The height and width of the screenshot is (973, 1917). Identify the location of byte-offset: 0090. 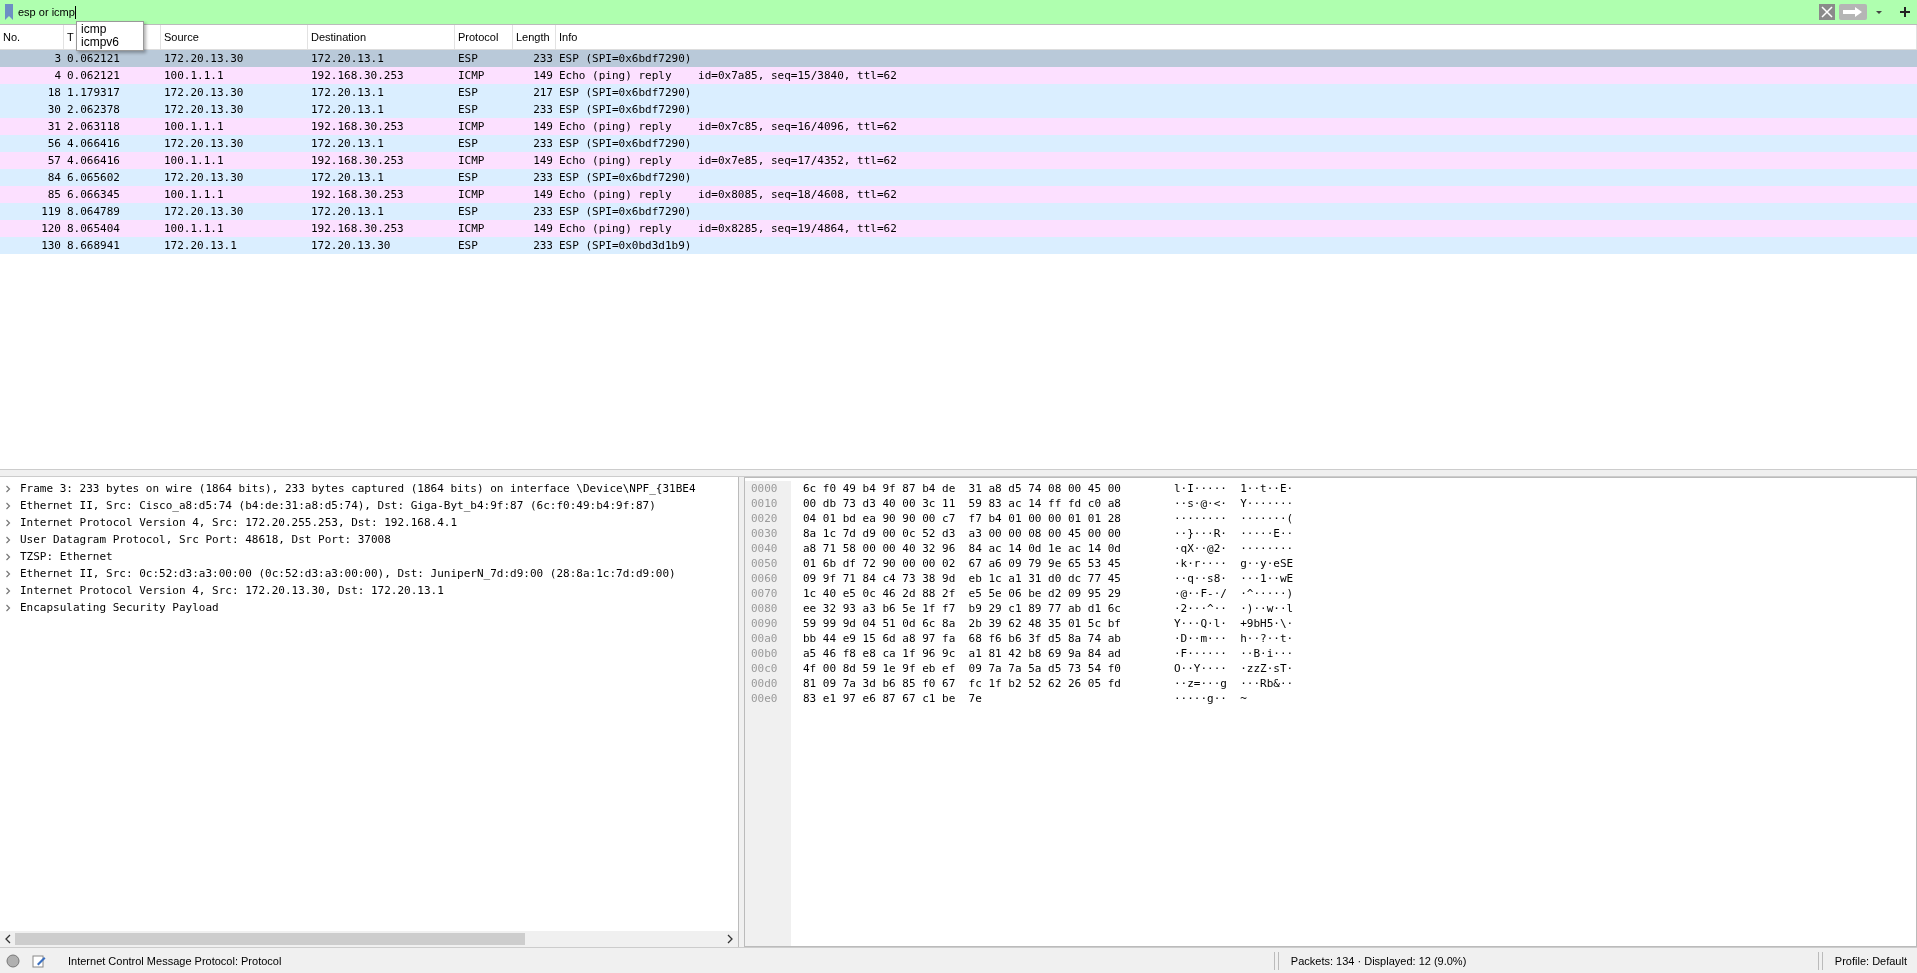
(765, 623).